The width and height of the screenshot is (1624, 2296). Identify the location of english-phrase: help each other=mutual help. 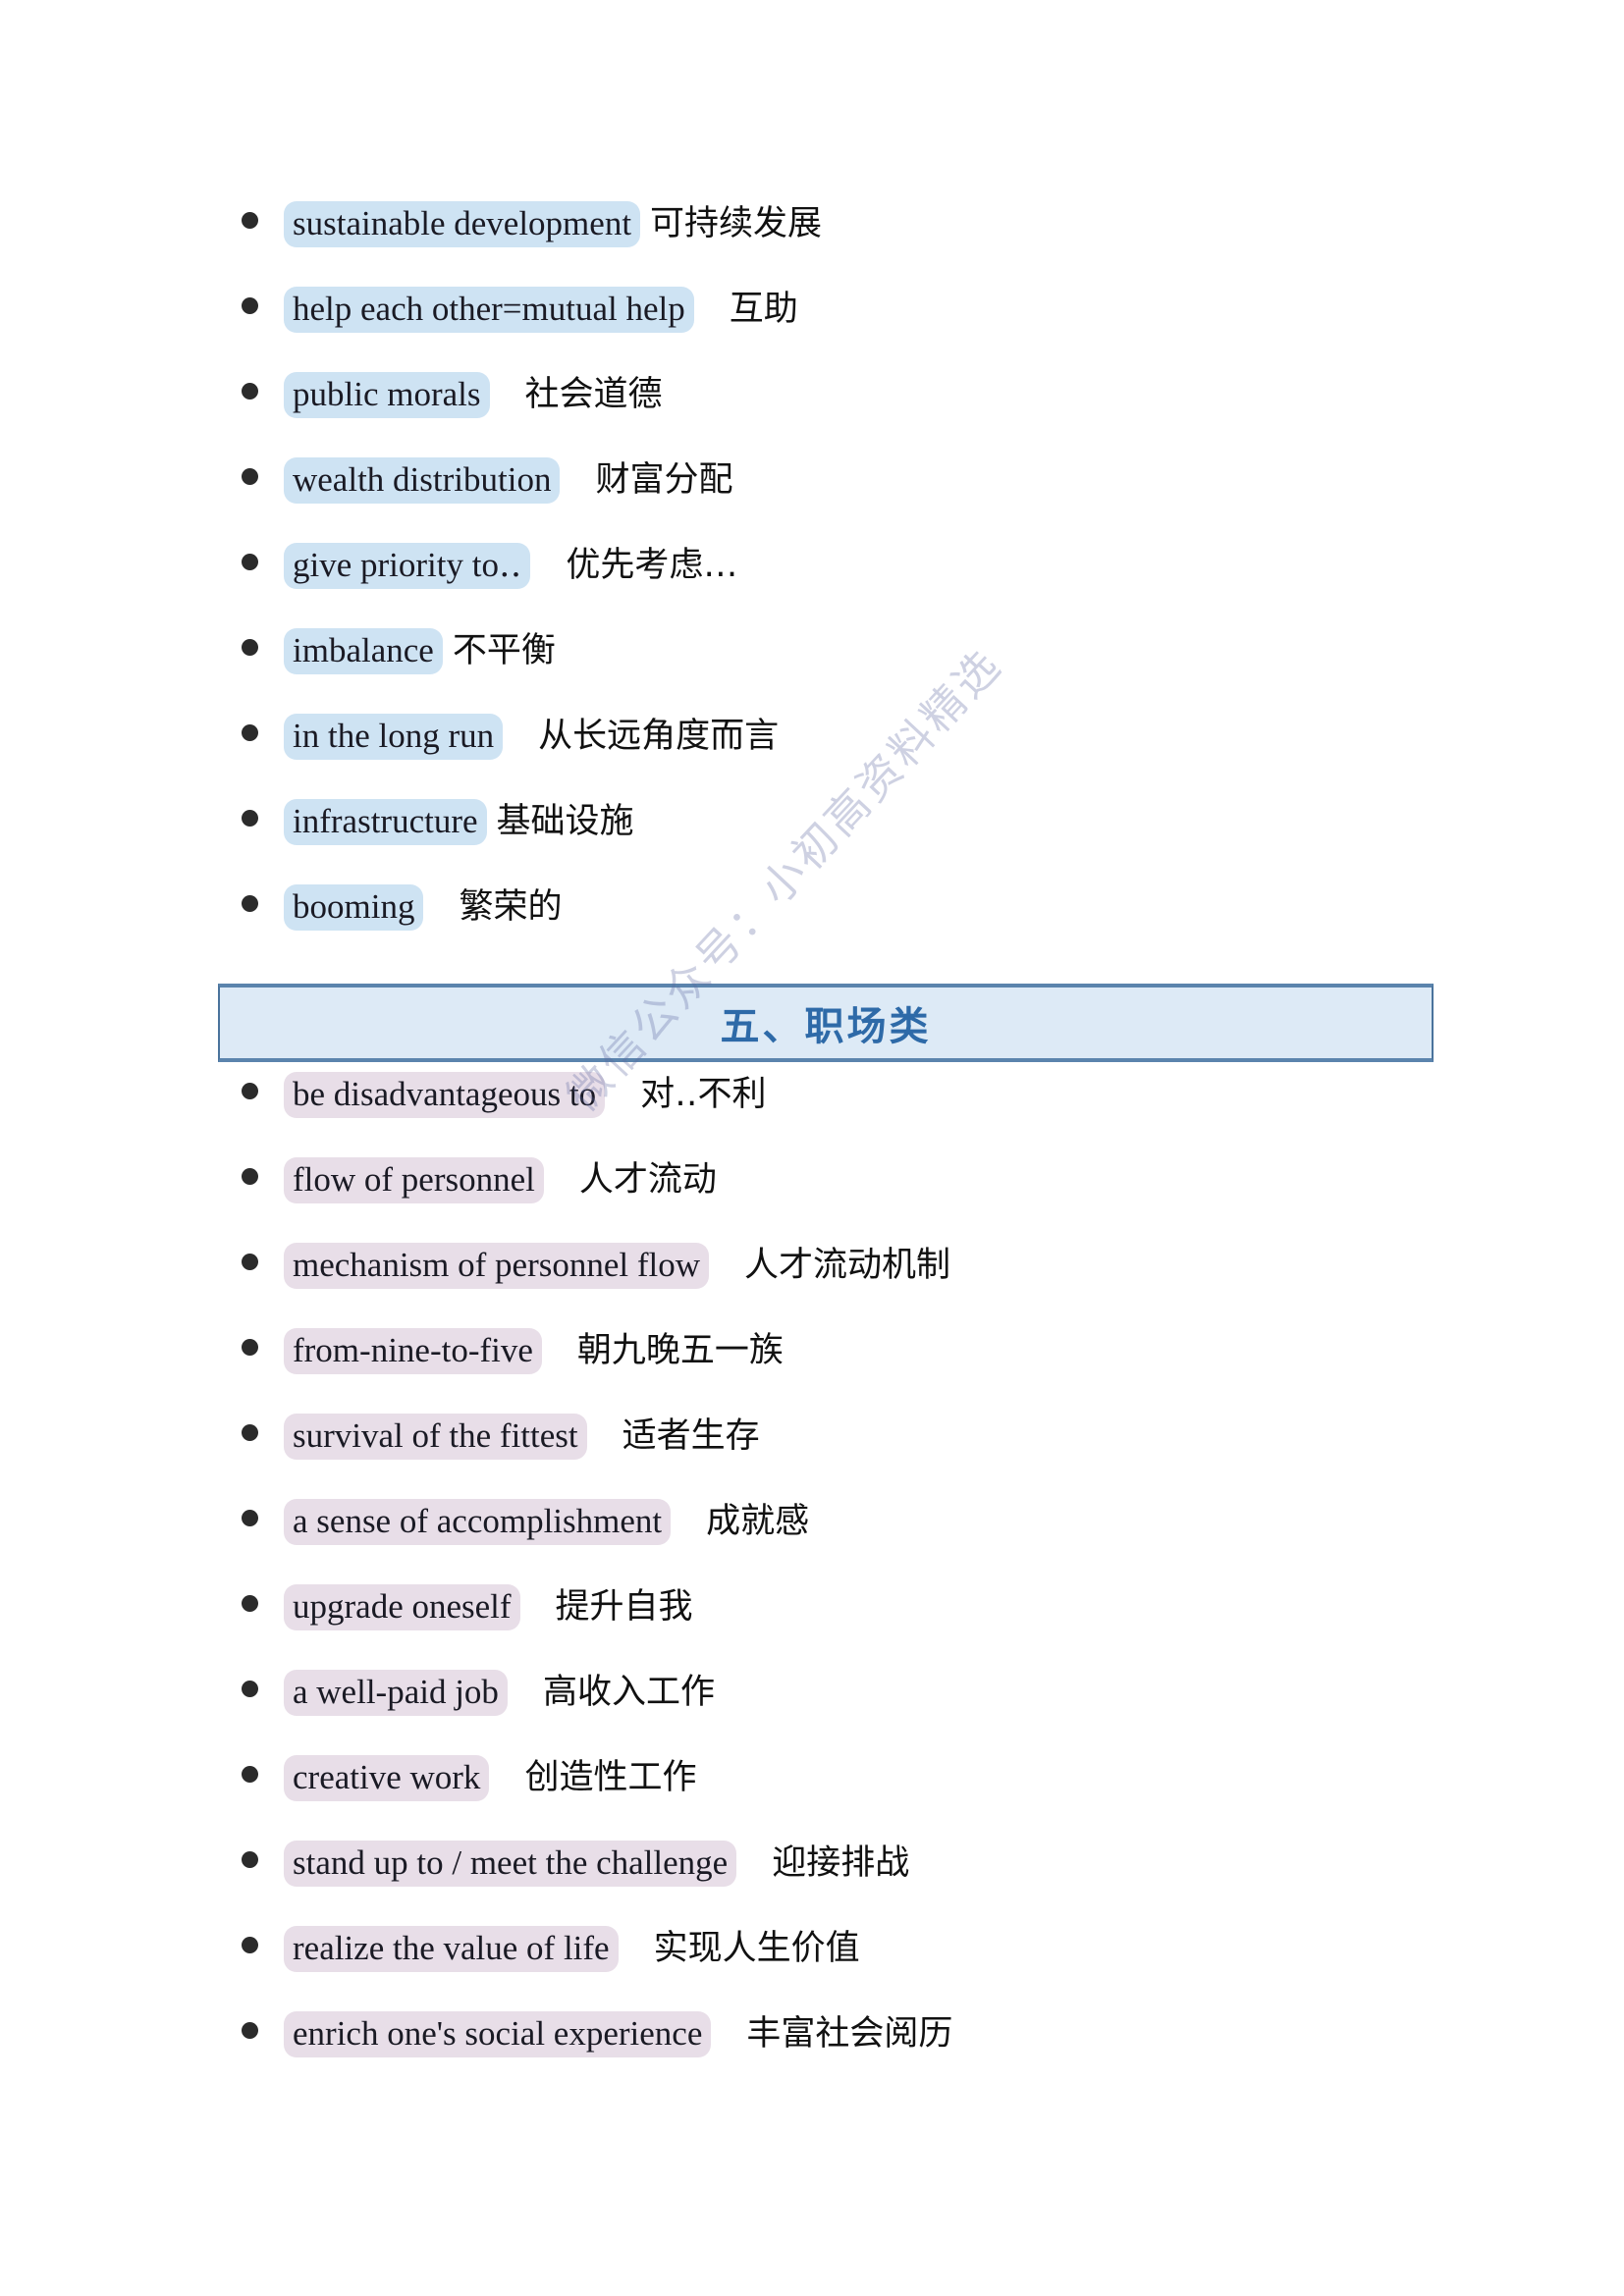
(489, 310).